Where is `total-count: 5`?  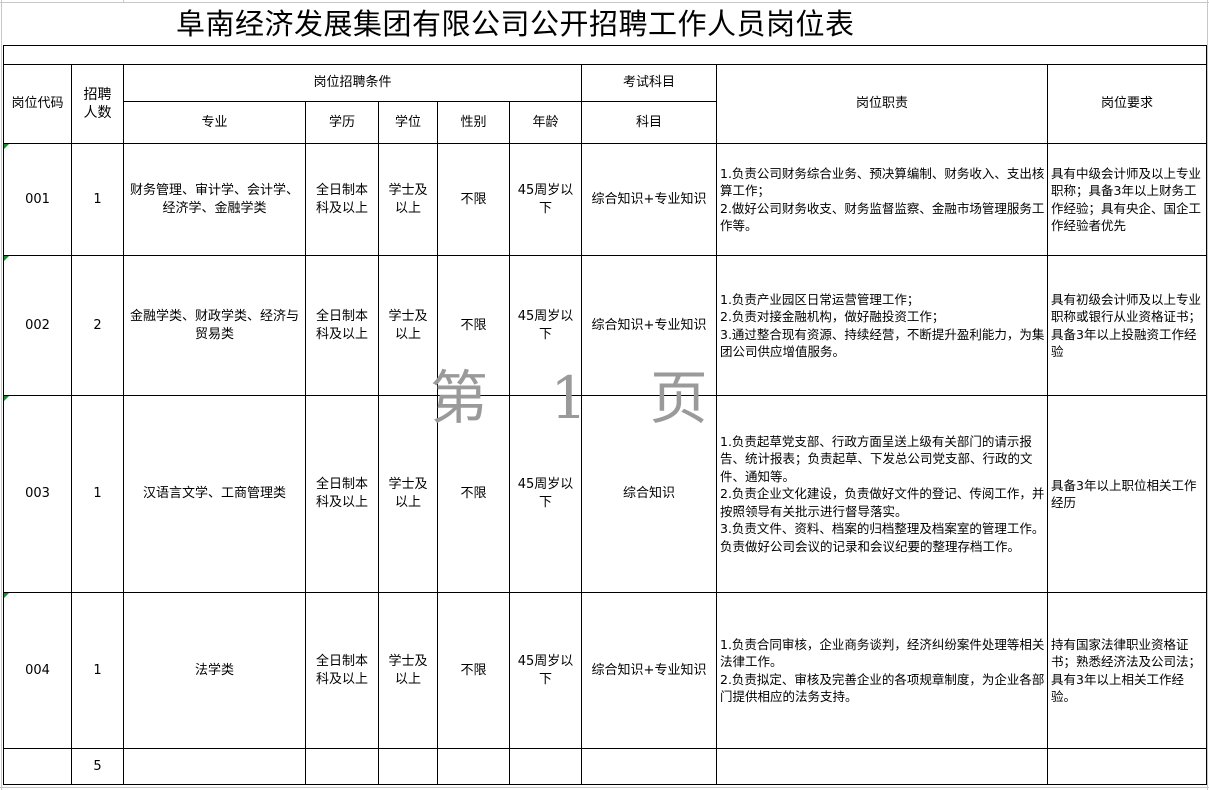
total-count: 5 is located at coordinates (97, 766).